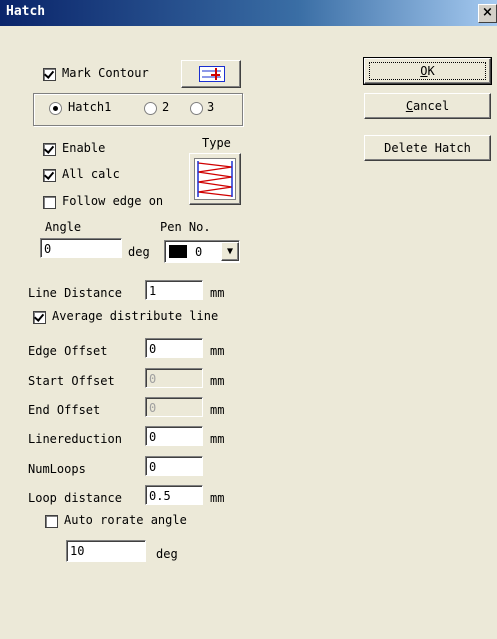 Image resolution: width=497 pixels, height=639 pixels. What do you see at coordinates (216, 143) in the screenshot?
I see `type-label: Type` at bounding box center [216, 143].